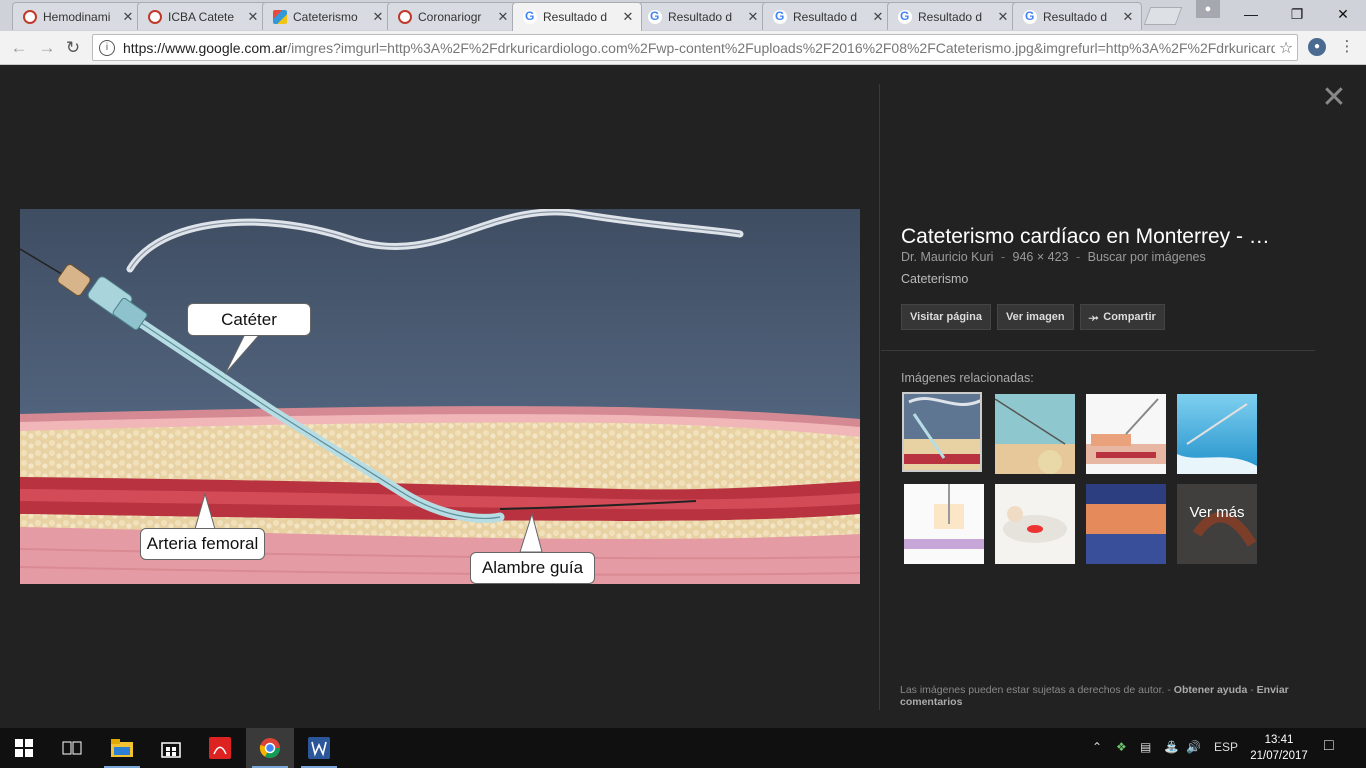 Image resolution: width=1366 pixels, height=768 pixels. Describe the element at coordinates (220, 748) in the screenshot. I see `acrobat-button` at that location.